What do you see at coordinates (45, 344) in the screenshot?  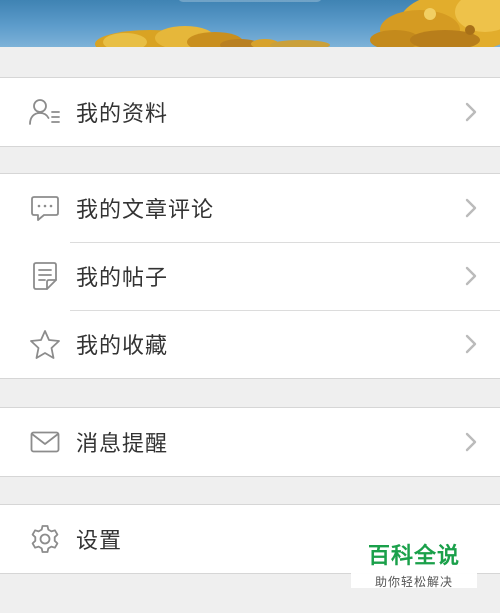 I see `star-icon` at bounding box center [45, 344].